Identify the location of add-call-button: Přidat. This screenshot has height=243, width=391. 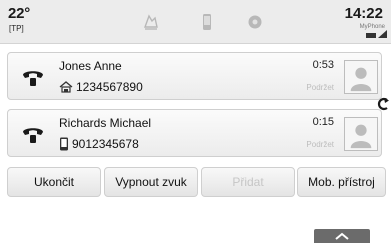
(248, 182).